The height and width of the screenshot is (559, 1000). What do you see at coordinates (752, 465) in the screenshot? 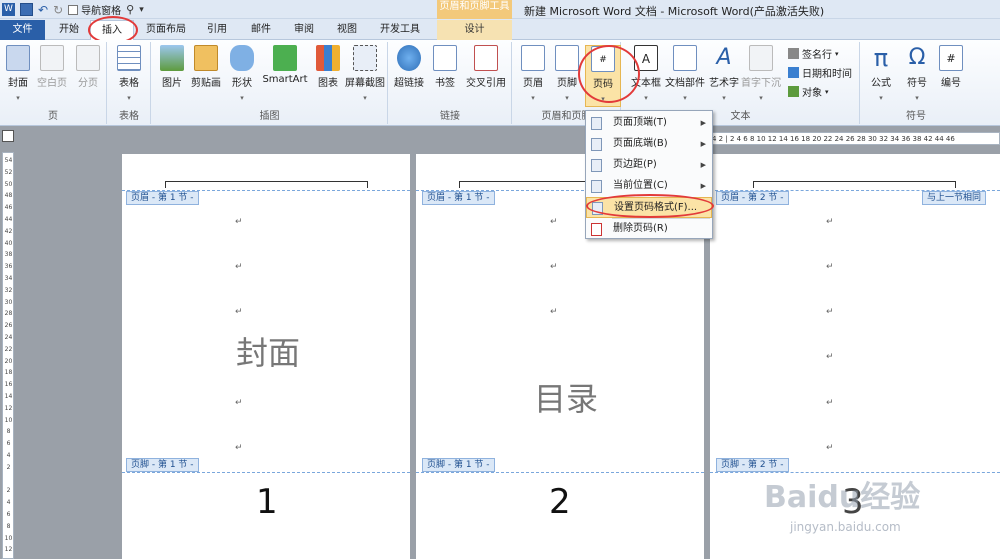
I see `footer-section-tag: 页脚 - 第 2 节 -` at bounding box center [752, 465].